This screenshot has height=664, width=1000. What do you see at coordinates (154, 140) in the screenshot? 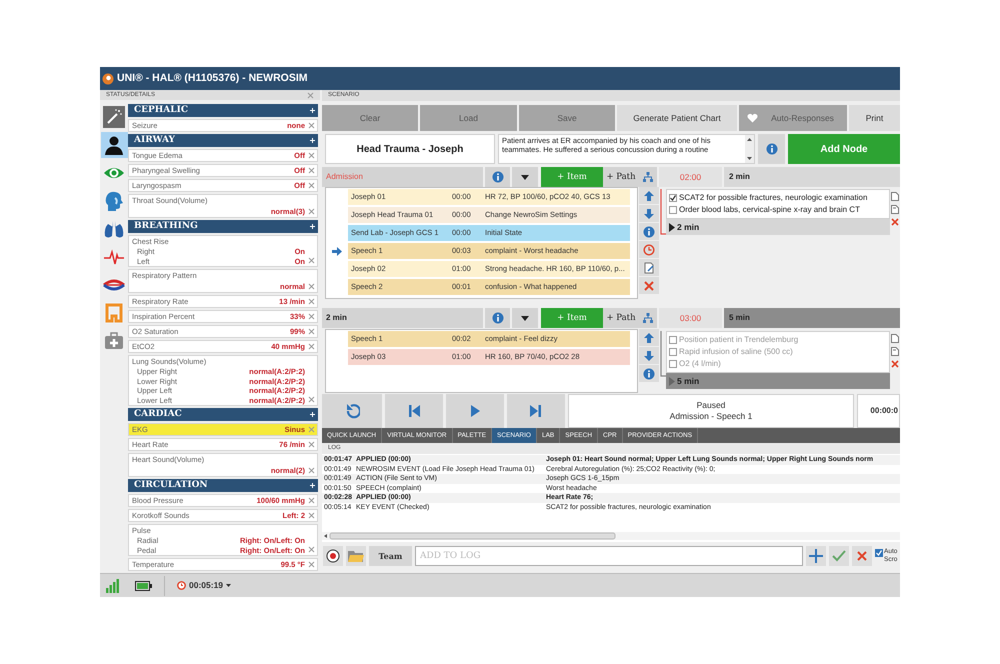
I see `section-title: AIRWAY` at bounding box center [154, 140].